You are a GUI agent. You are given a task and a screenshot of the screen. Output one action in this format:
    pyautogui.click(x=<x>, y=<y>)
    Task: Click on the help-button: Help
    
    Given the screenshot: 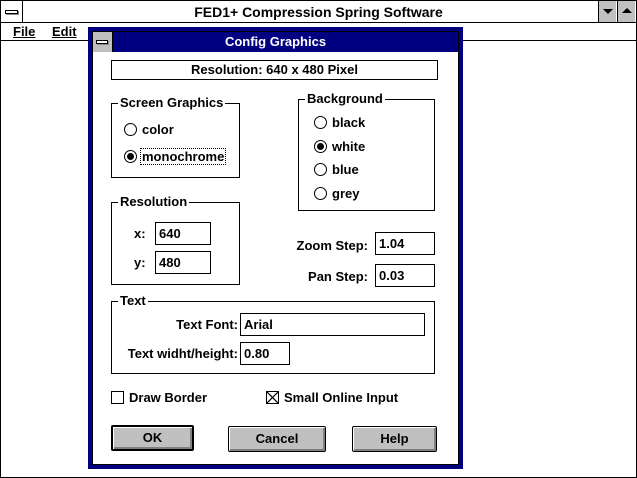 What is the action you would take?
    pyautogui.click(x=394, y=439)
    